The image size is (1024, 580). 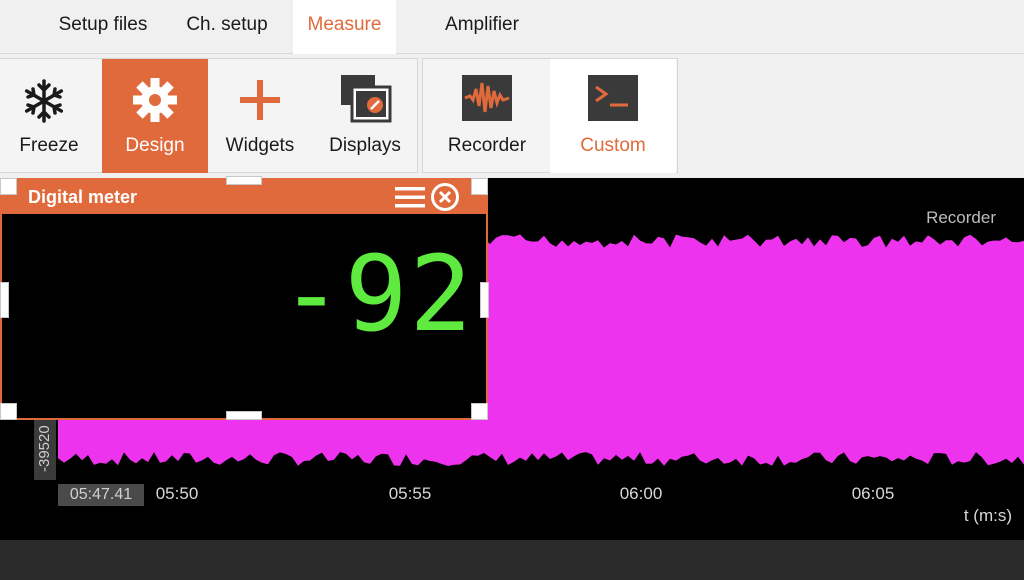 I want to click on recorder-button: Recorder, so click(x=487, y=116).